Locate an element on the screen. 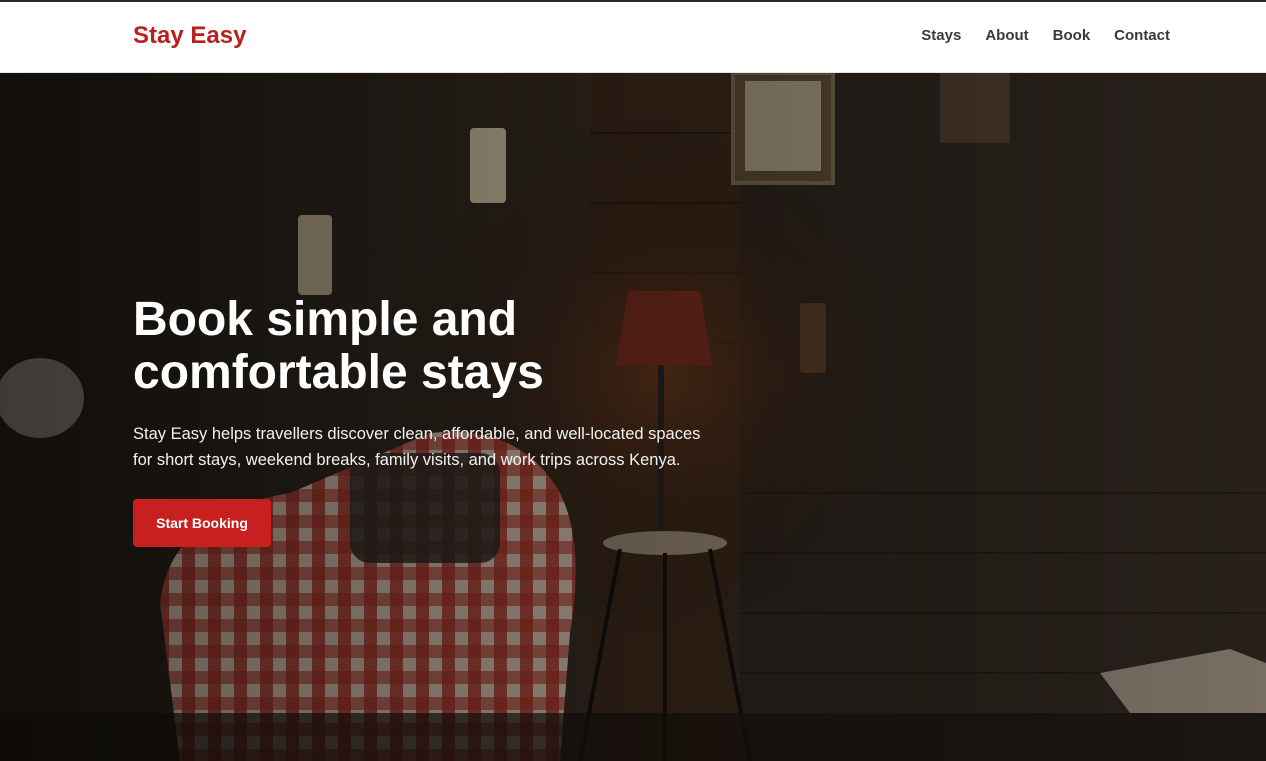 This screenshot has height=761, width=1266. nav-link-contact: Contact is located at coordinates (1142, 36).